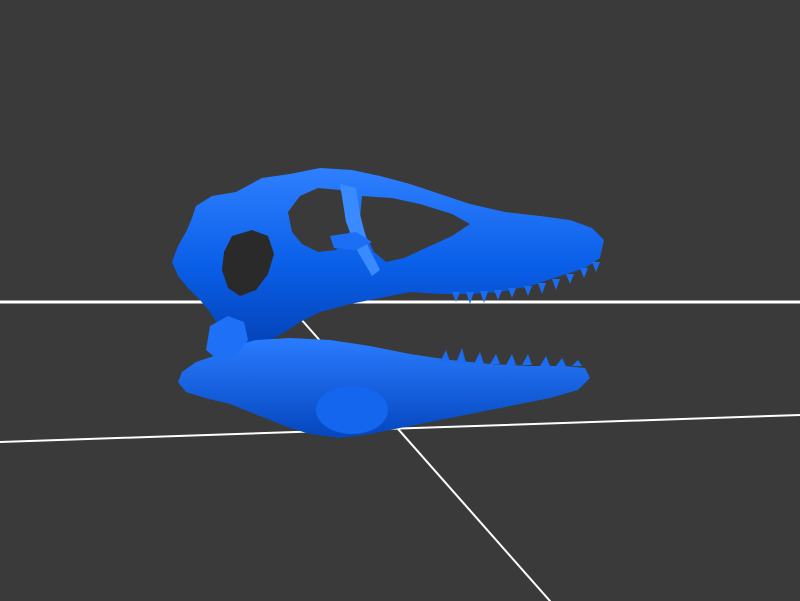 The width and height of the screenshot is (800, 601). I want to click on lower-jaw, so click(384, 388).